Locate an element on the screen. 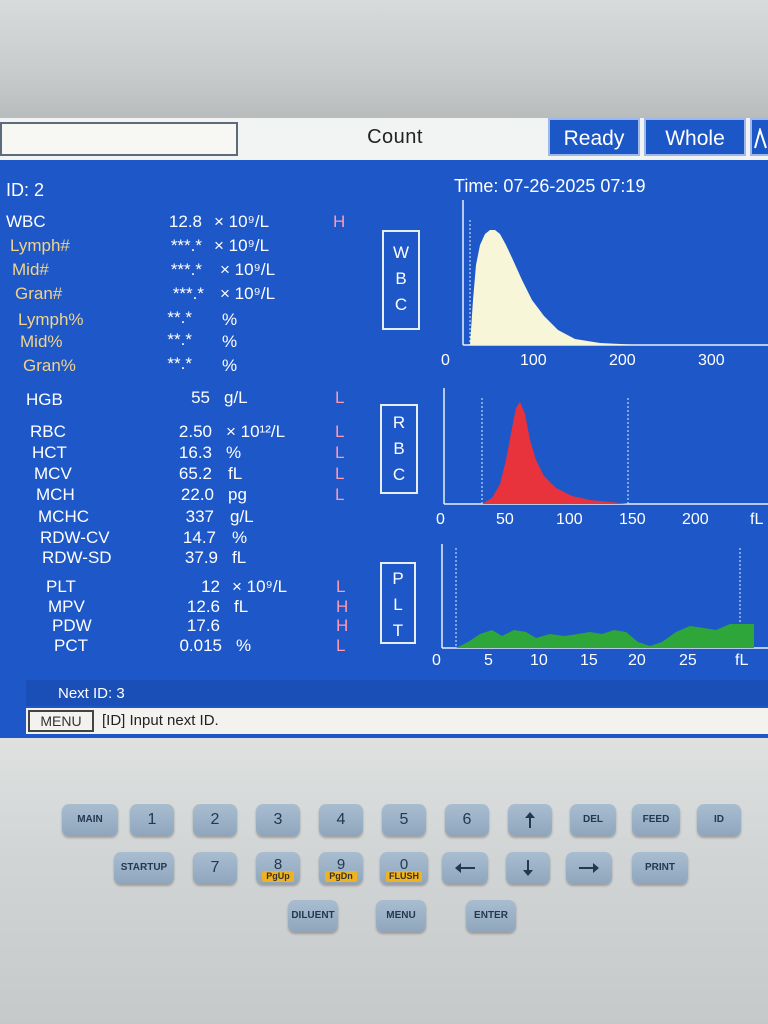 This screenshot has height=1024, width=768. whole-blood-mode: Whole is located at coordinates (695, 137).